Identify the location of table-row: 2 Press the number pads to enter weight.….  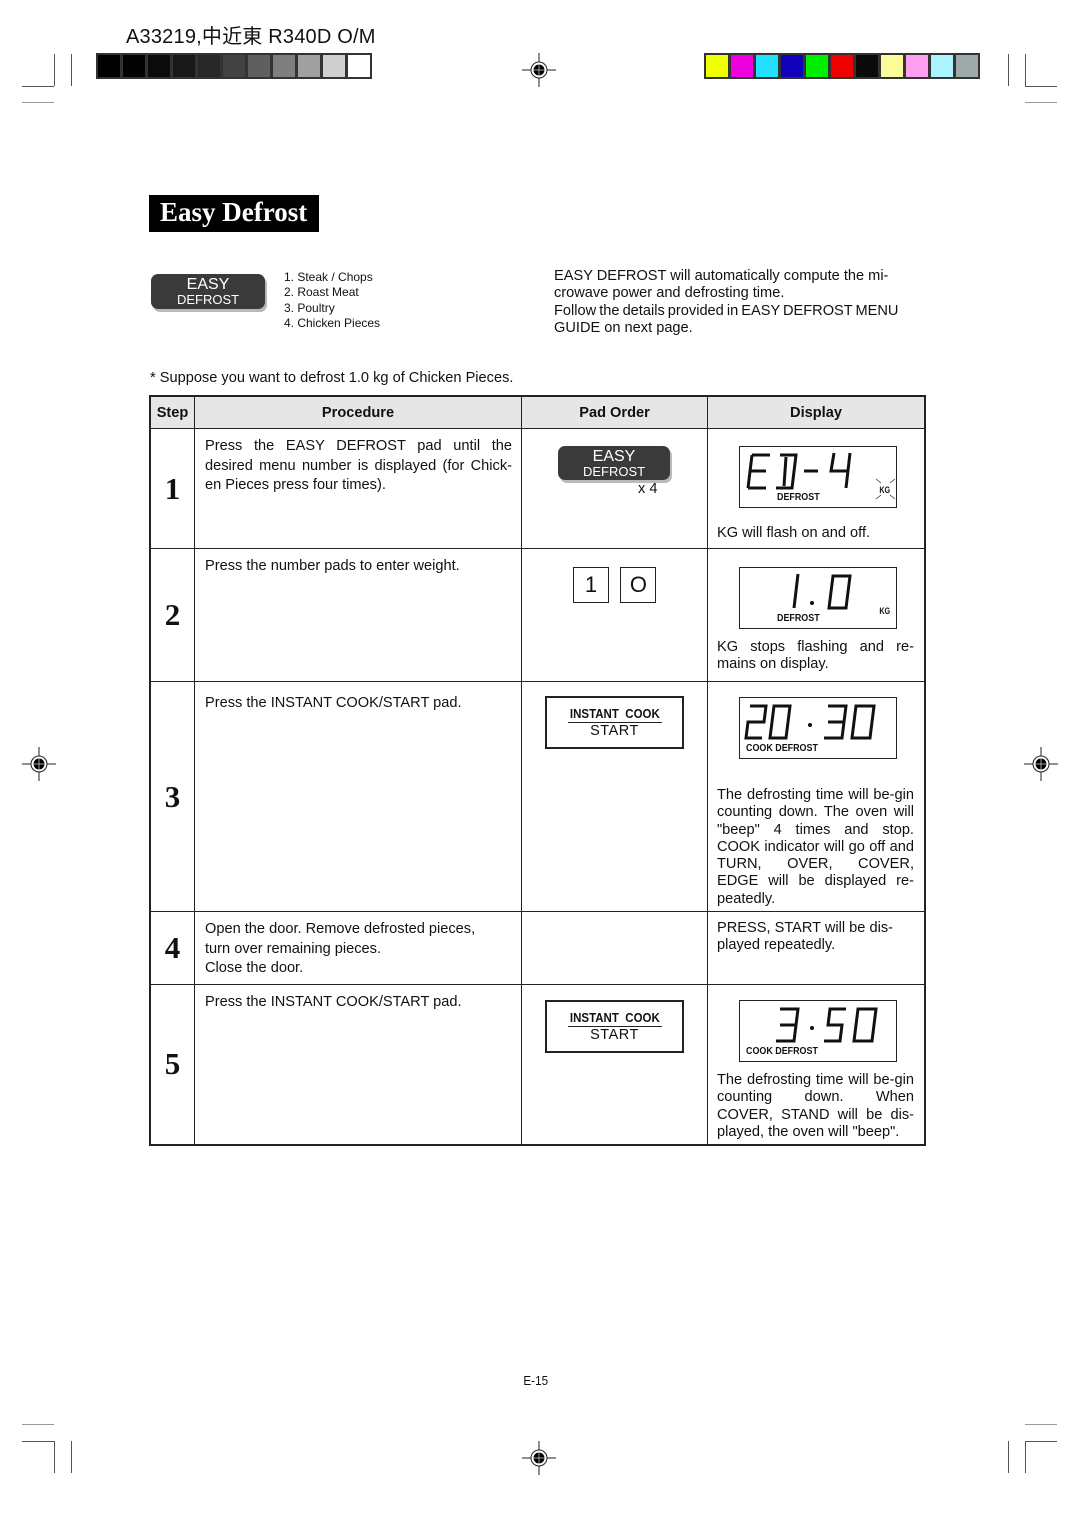
(537, 615).